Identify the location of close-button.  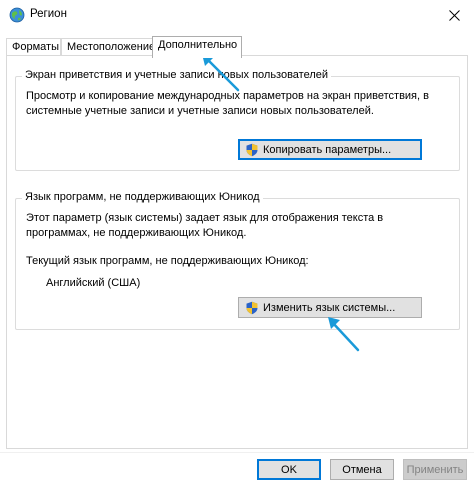
(454, 15).